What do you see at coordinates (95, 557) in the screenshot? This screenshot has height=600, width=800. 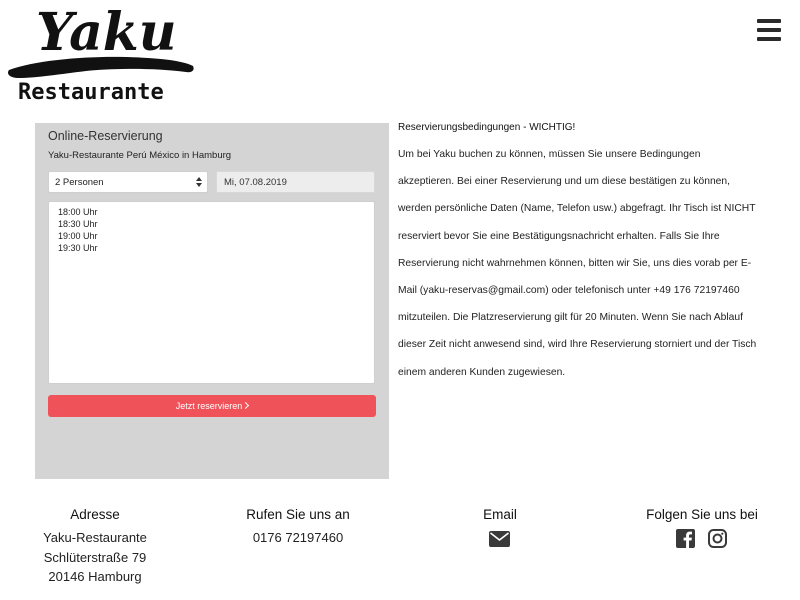 I see `address-street: Schlüterstraße 79` at bounding box center [95, 557].